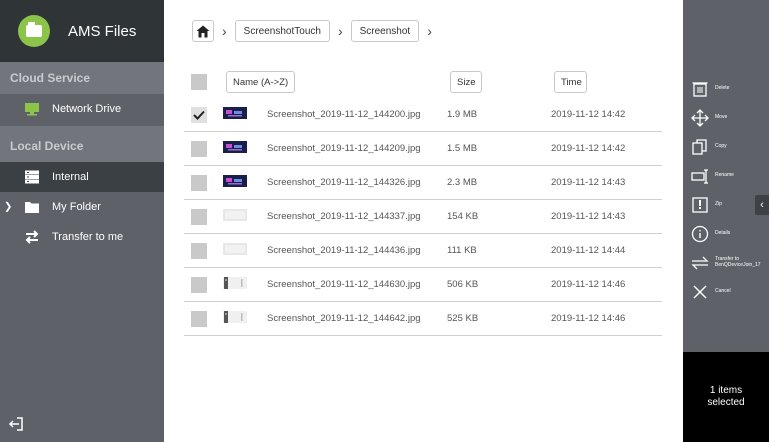  What do you see at coordinates (88, 237) in the screenshot?
I see `sidebar-item-label: Transfer to me` at bounding box center [88, 237].